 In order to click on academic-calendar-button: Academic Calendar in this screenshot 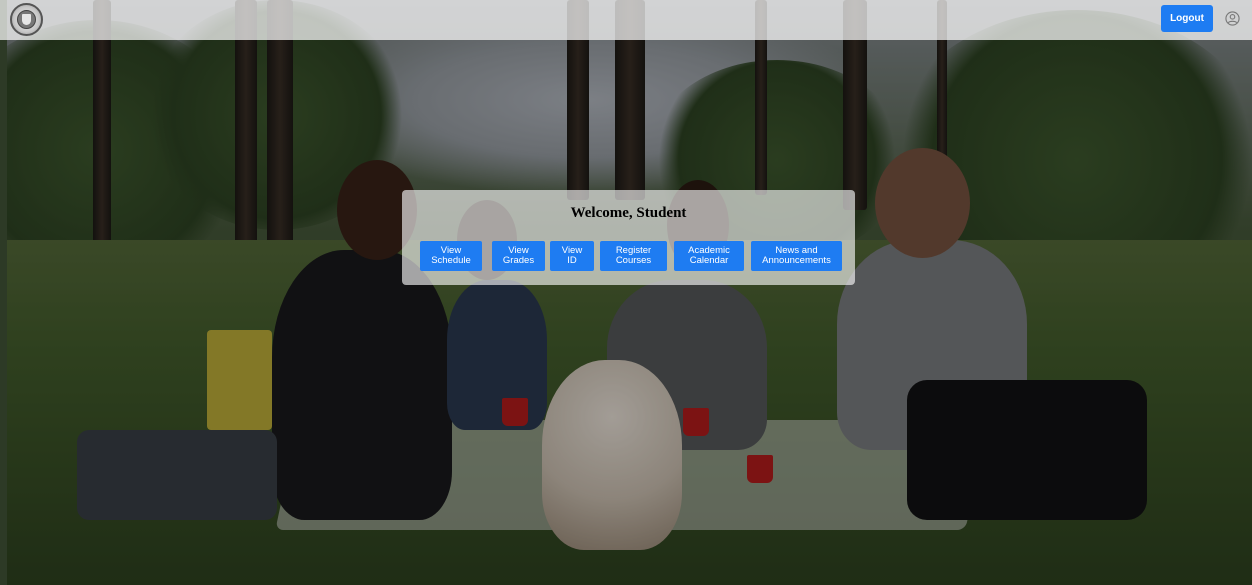, I will do `click(709, 256)`.